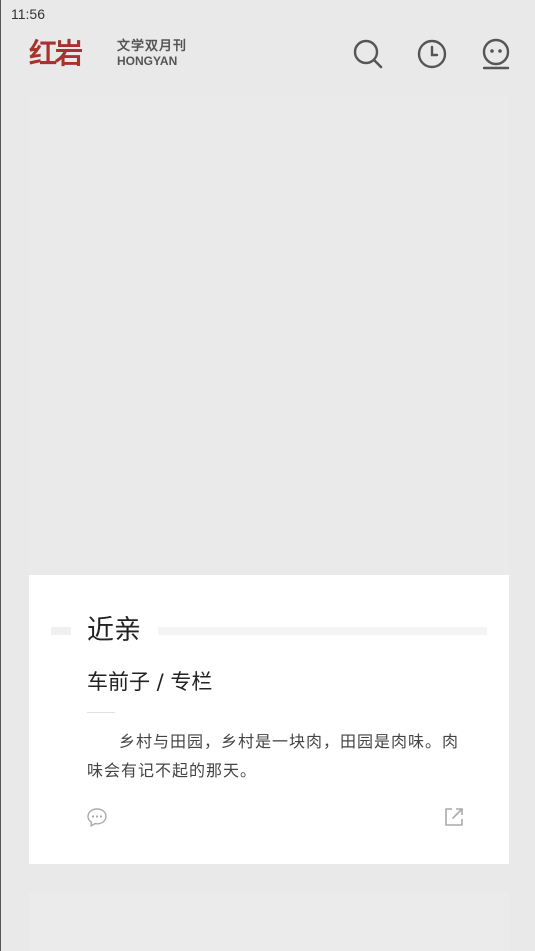 The image size is (535, 951). What do you see at coordinates (496, 54) in the screenshot?
I see `user-face-icon` at bounding box center [496, 54].